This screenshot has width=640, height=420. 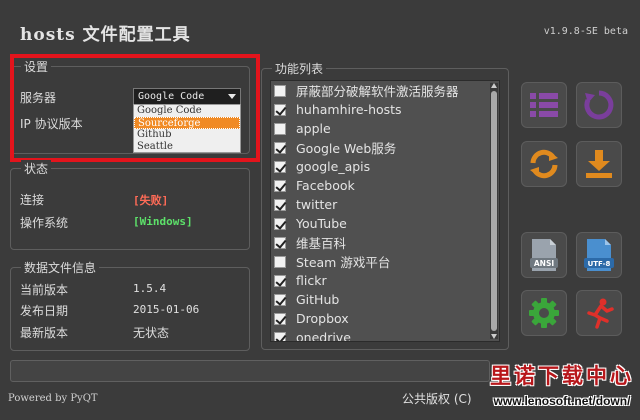 I want to click on ansi-file-icon: ANSI, so click(x=544, y=255).